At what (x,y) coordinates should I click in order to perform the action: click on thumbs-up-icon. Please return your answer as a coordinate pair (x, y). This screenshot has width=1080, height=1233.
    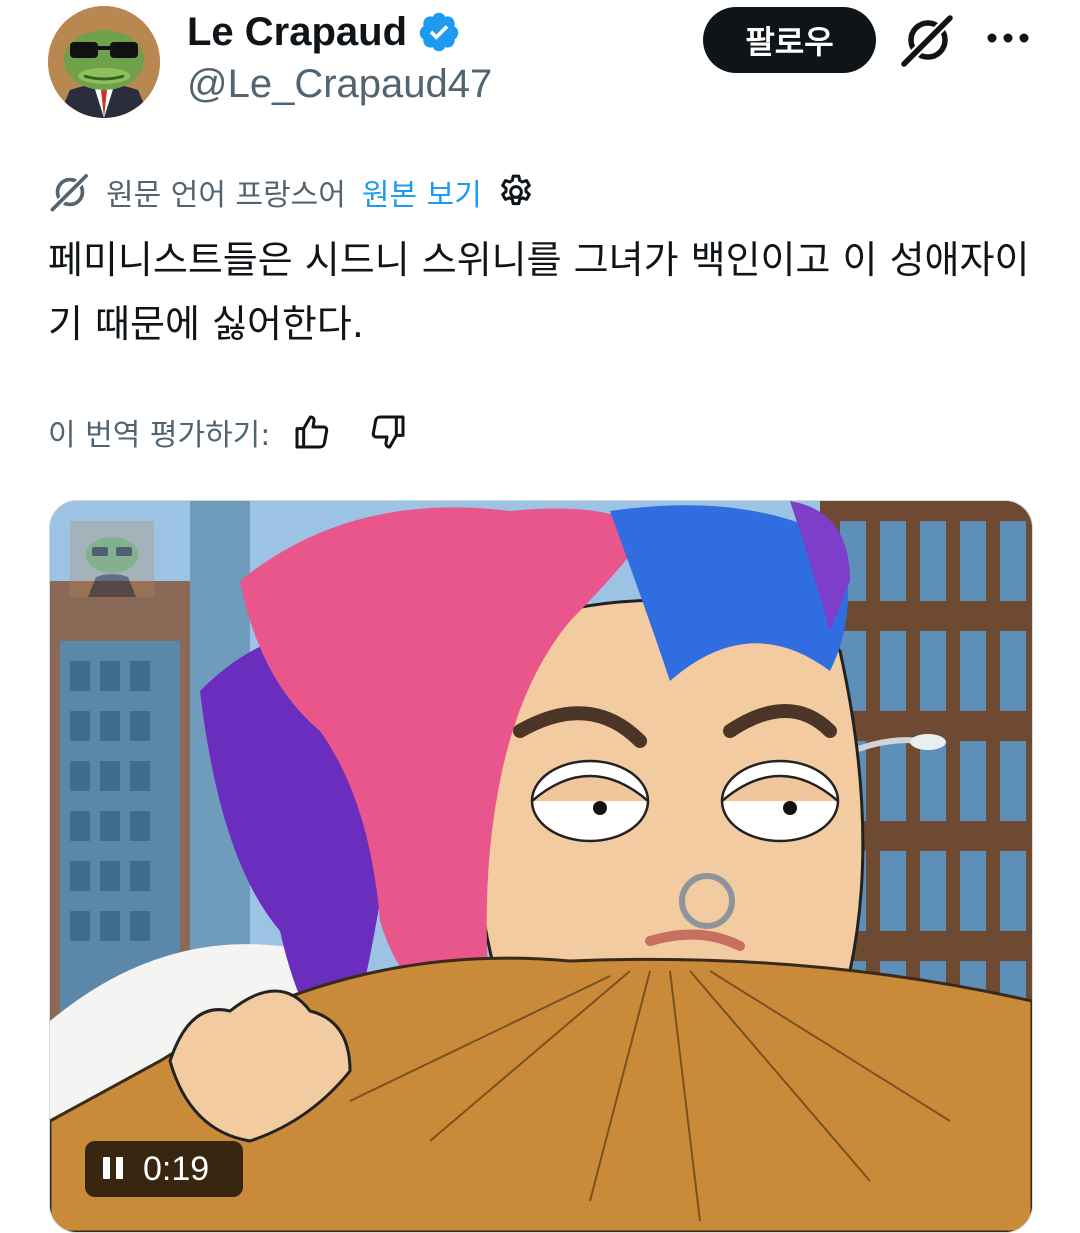
    Looking at the image, I should click on (312, 432).